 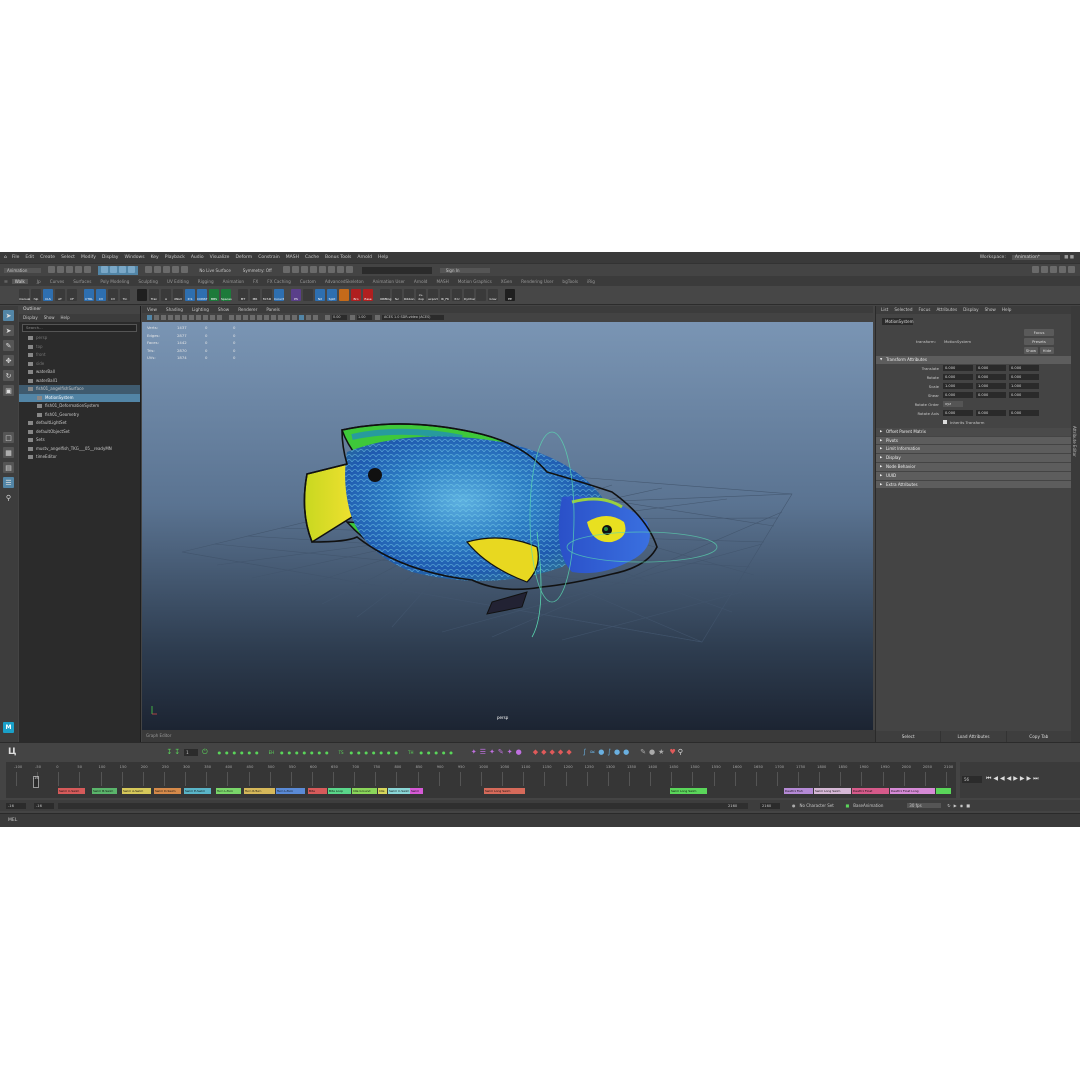 What do you see at coordinates (304, 269) in the screenshot?
I see `render-settings-icon` at bounding box center [304, 269].